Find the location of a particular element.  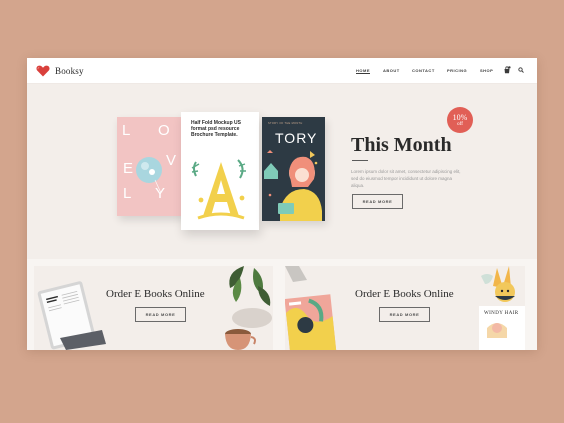

book-story: STORY OF THE MONTH TORY is located at coordinates (293, 169).